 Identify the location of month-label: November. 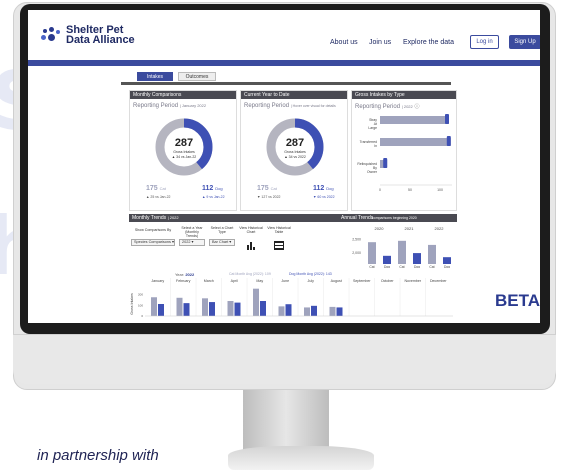
(412, 281).